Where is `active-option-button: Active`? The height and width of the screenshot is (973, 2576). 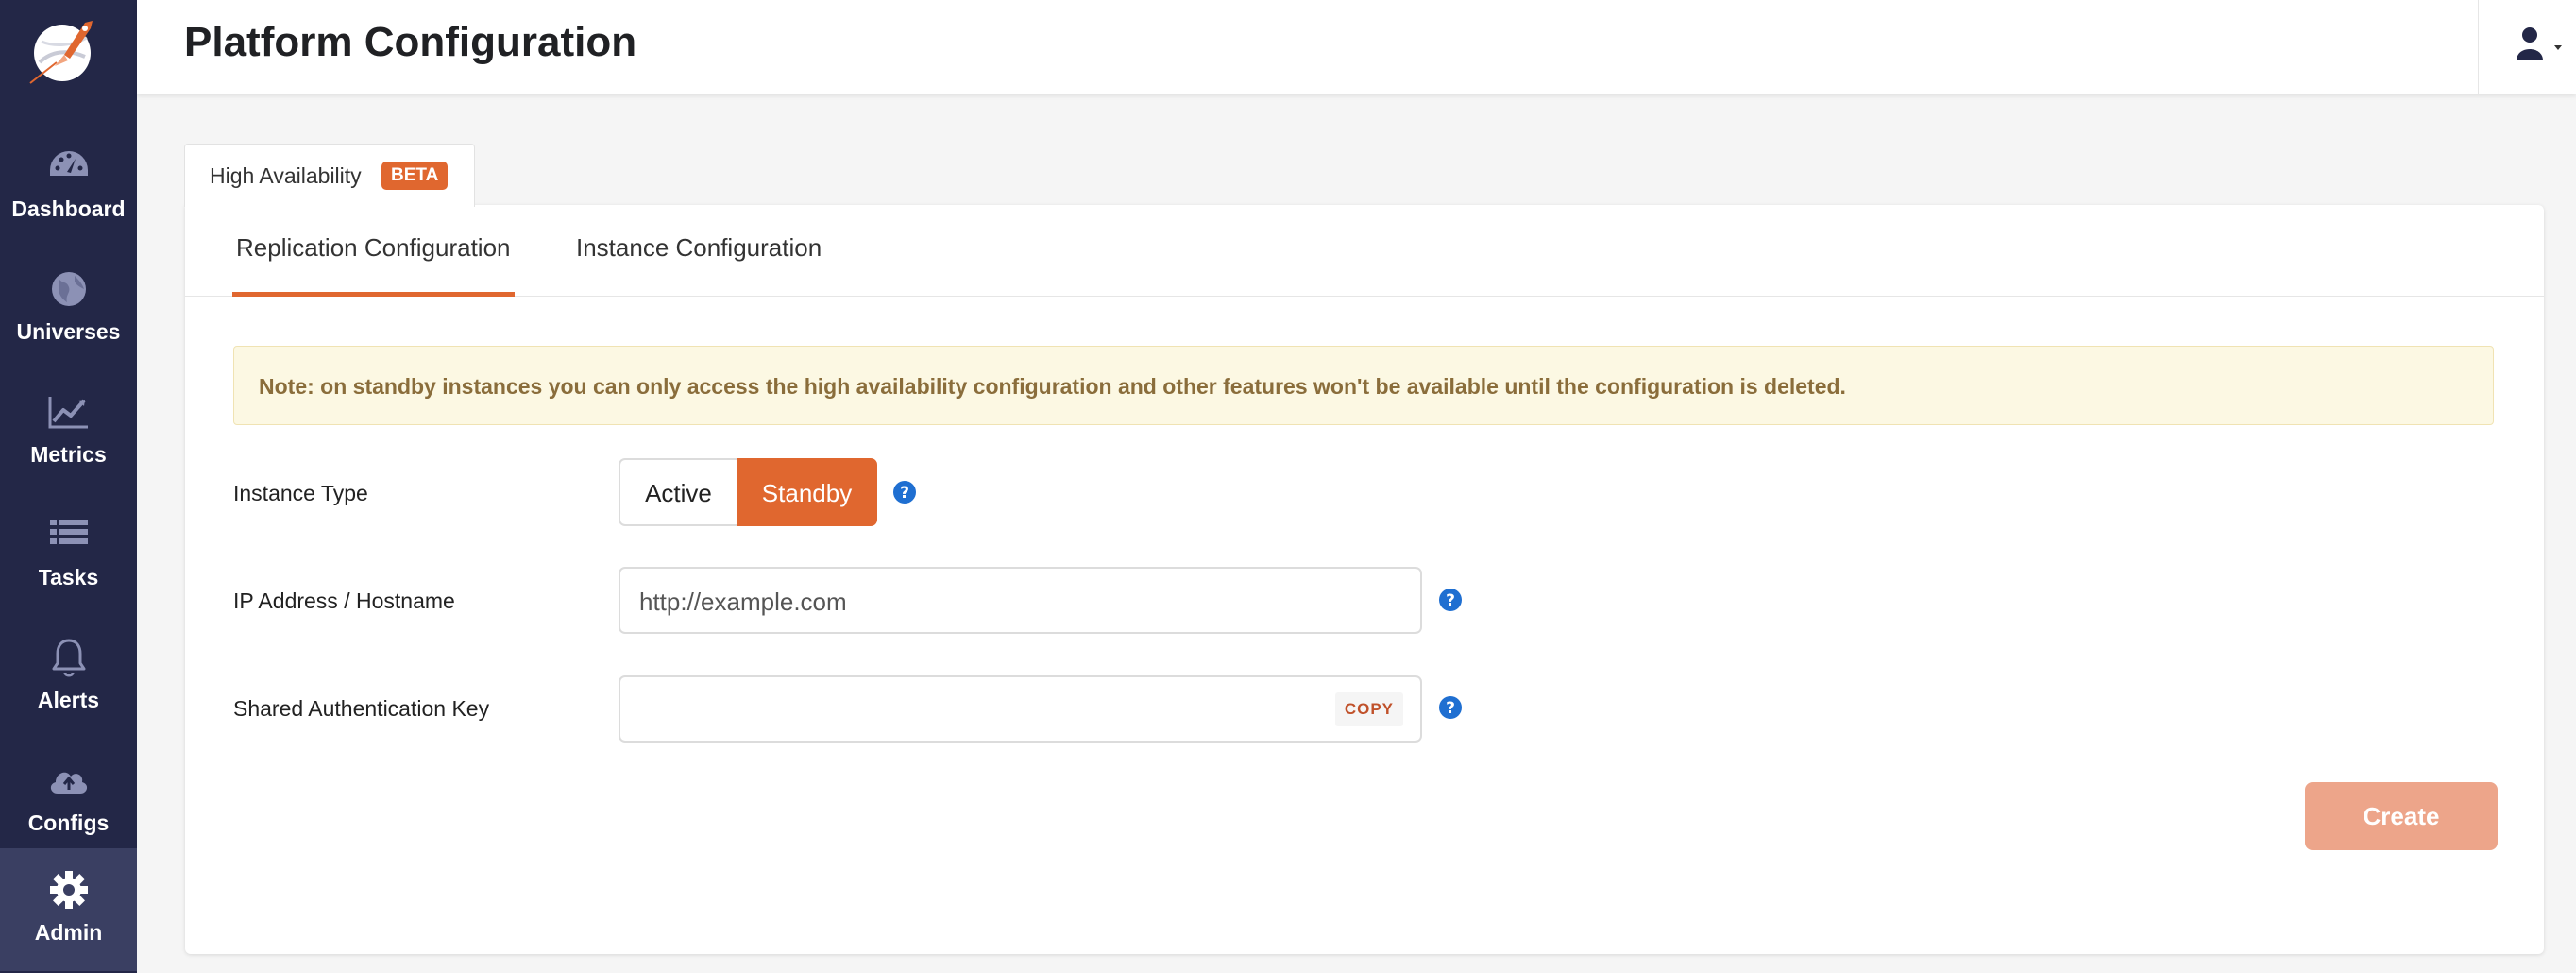 active-option-button: Active is located at coordinates (678, 492).